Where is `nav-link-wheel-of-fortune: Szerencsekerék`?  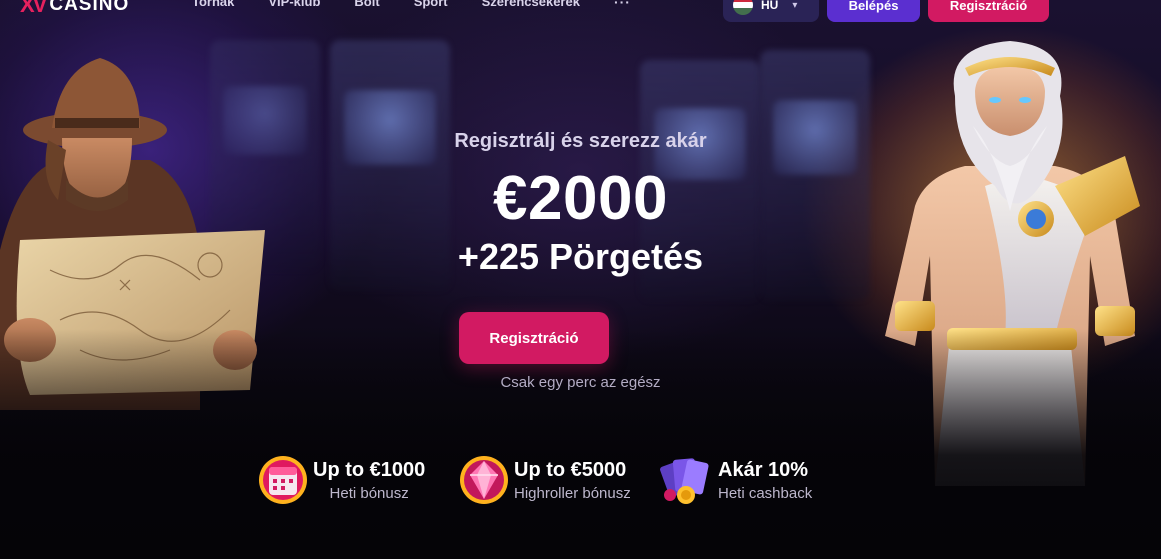
nav-link-wheel-of-fortune: Szerencsekerék is located at coordinates (531, 5).